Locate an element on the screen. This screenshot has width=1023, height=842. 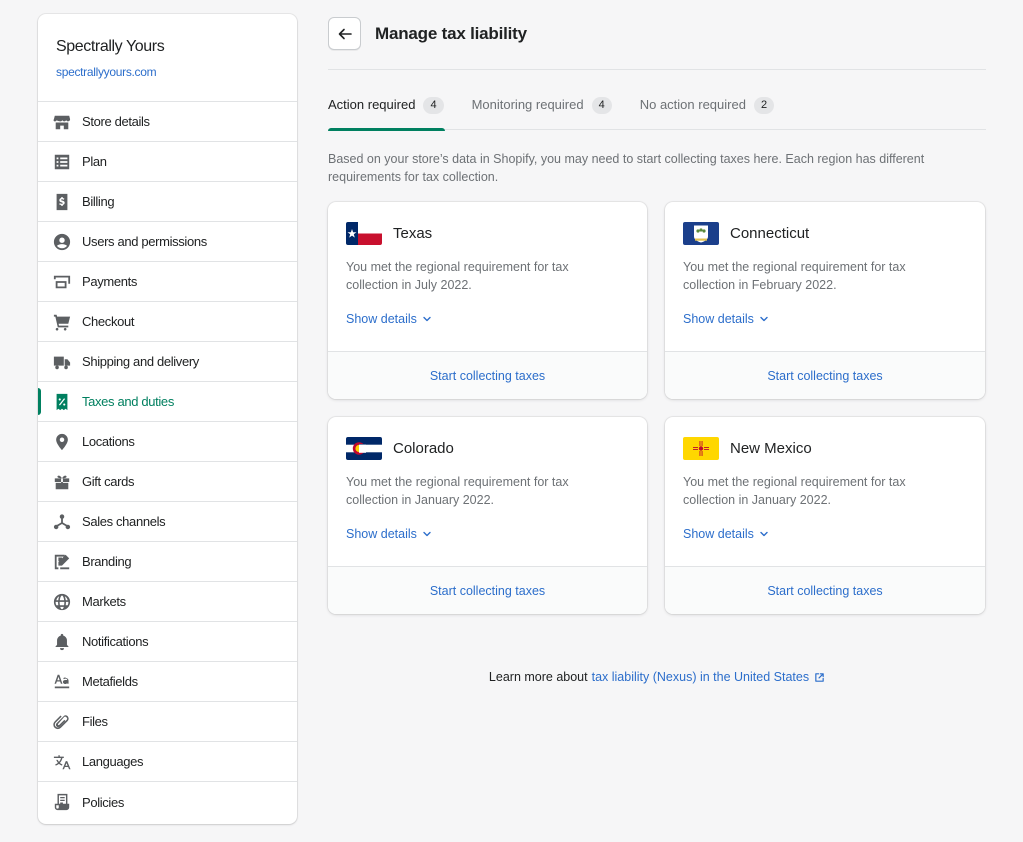
store-header: Spectrally Yours spectrallyyours.com is located at coordinates (167, 58).